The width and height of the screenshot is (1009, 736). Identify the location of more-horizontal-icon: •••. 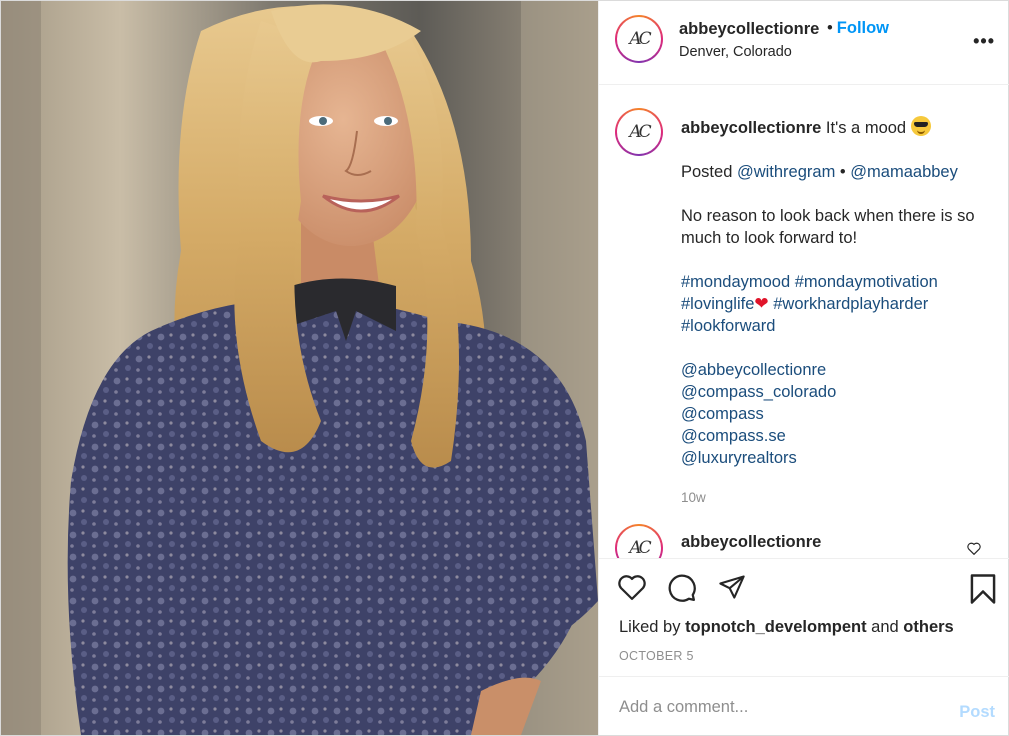
(984, 41).